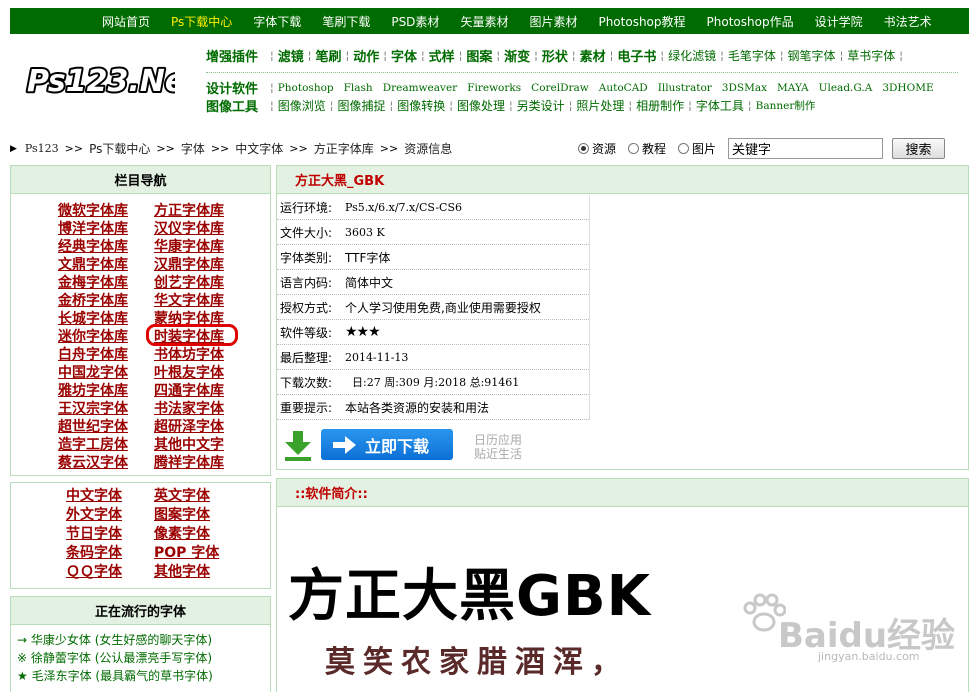  Describe the element at coordinates (641, 21) in the screenshot. I see `nav-ps-tutorial: Photoshop教程` at that location.